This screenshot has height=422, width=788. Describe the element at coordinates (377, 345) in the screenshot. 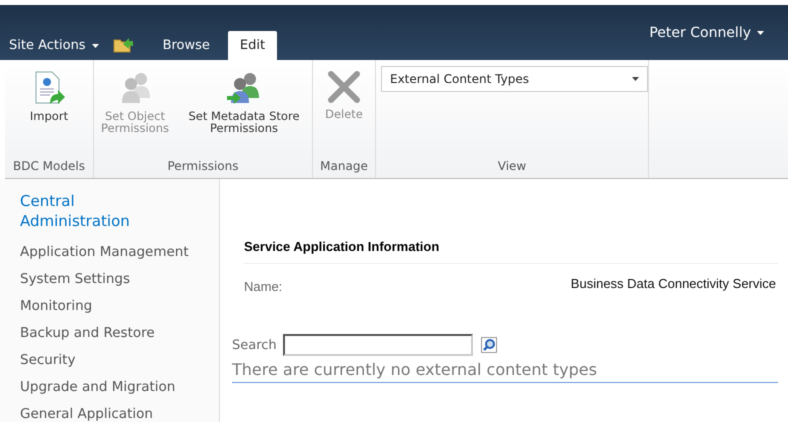

I see `search-field` at that location.